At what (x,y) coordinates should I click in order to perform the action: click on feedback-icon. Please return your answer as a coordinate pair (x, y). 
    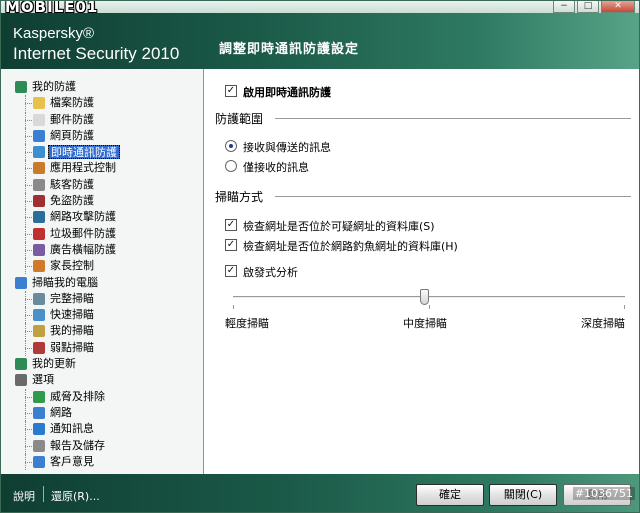
    Looking at the image, I should click on (39, 461).